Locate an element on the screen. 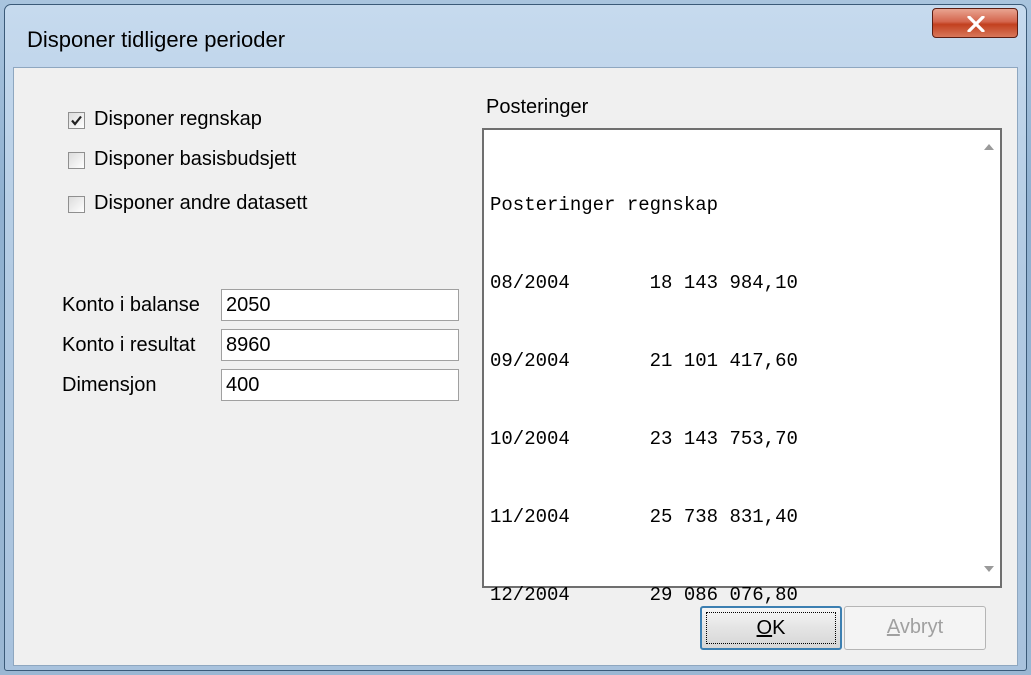  list-header: Posteringer regnskap is located at coordinates (604, 205).